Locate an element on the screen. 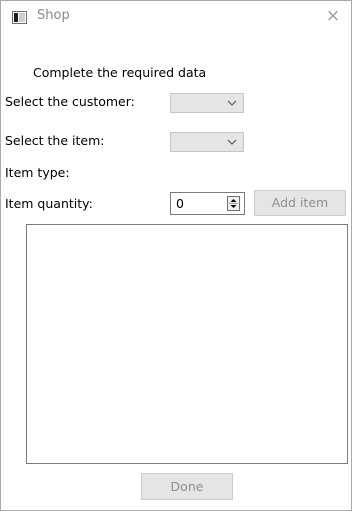 The image size is (352, 511). window-title: Shop is located at coordinates (53, 15).